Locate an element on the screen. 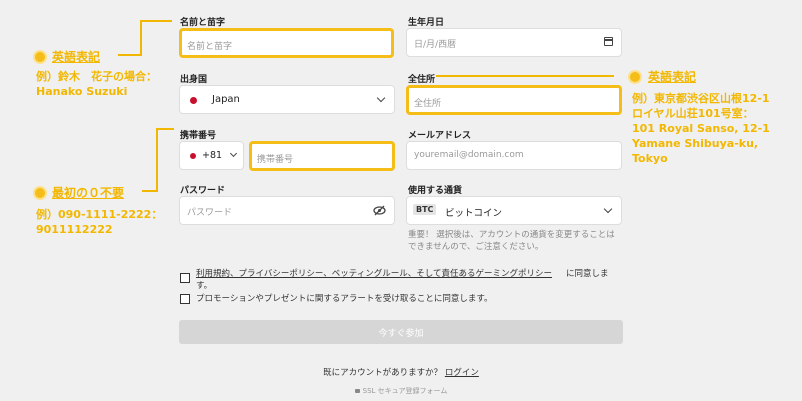 The image size is (802, 401). birthdate-label: 生年月日 is located at coordinates (426, 23).